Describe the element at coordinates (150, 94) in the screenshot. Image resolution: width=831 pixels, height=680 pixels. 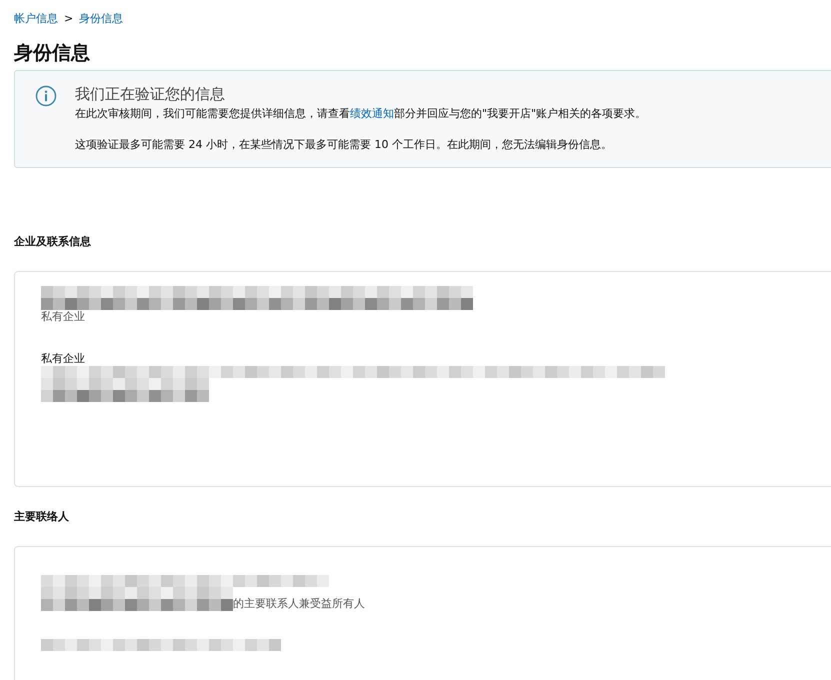
I see `alert-title: 我们正在验证您的信息` at that location.